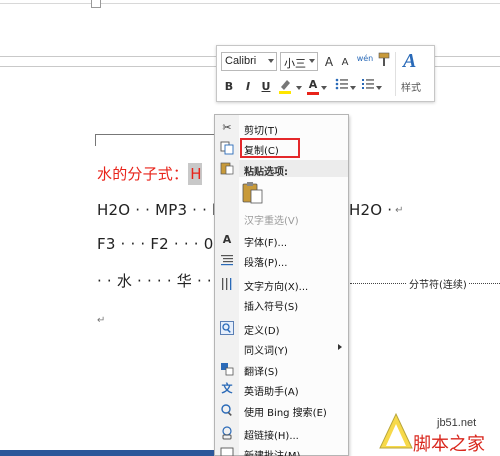  I want to click on highlighter-icon, so click(285, 87).